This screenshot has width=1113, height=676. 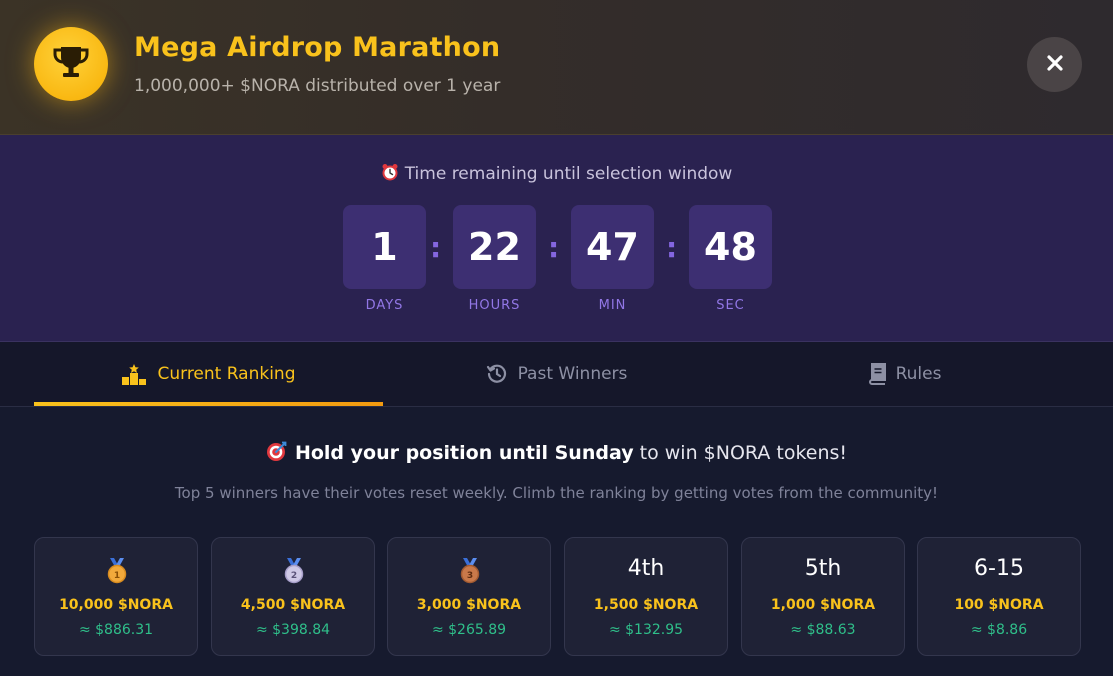 What do you see at coordinates (823, 630) in the screenshot?
I see `prize-usd: ≈ $88.63` at bounding box center [823, 630].